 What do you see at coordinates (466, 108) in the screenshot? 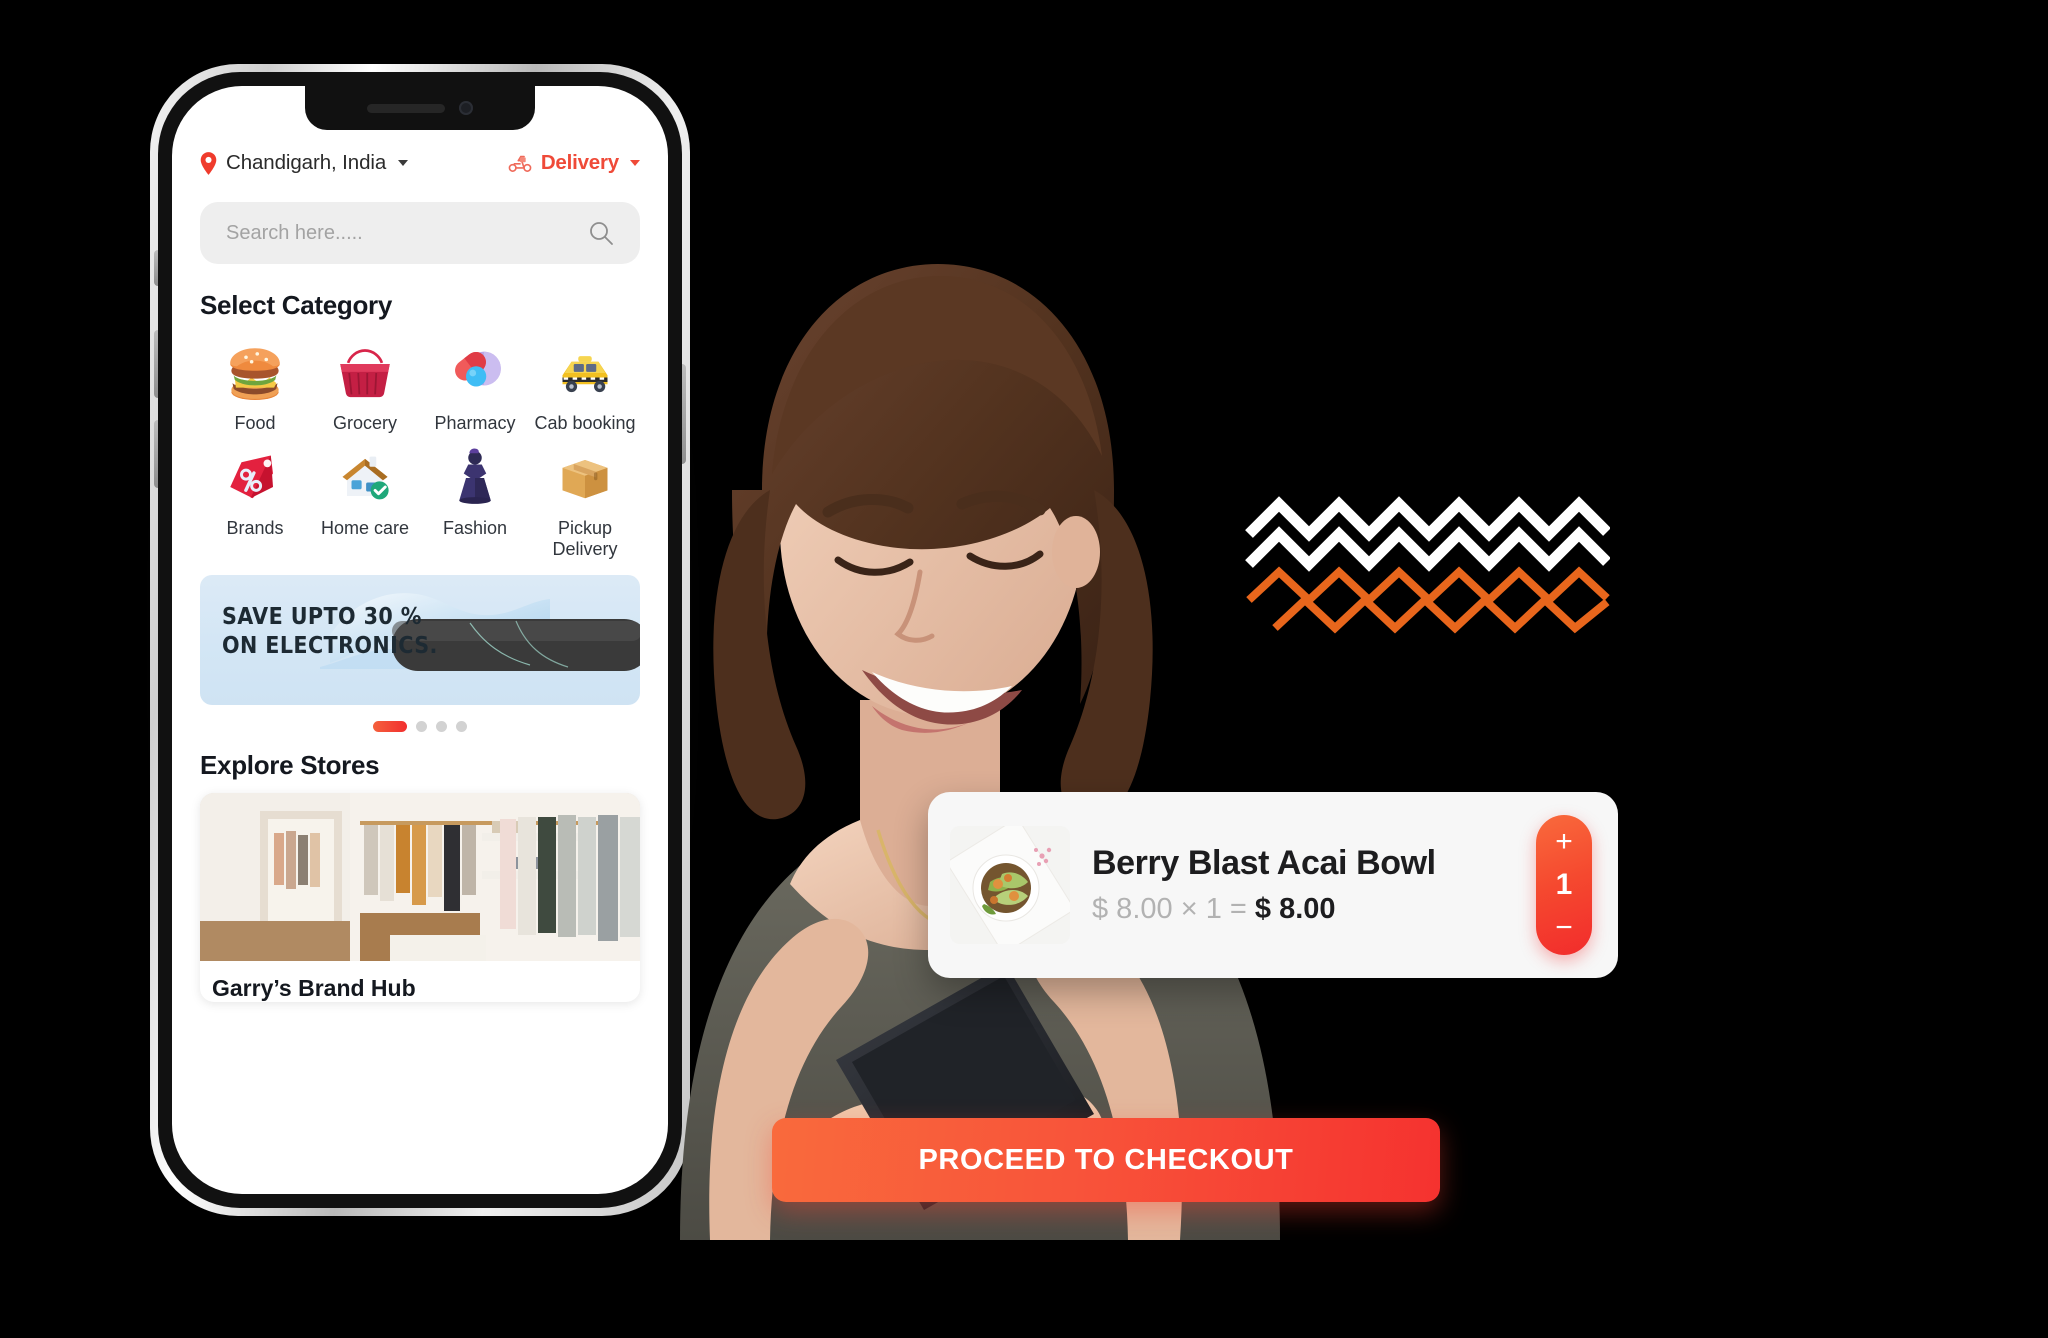
I see `front-camera-icon` at bounding box center [466, 108].